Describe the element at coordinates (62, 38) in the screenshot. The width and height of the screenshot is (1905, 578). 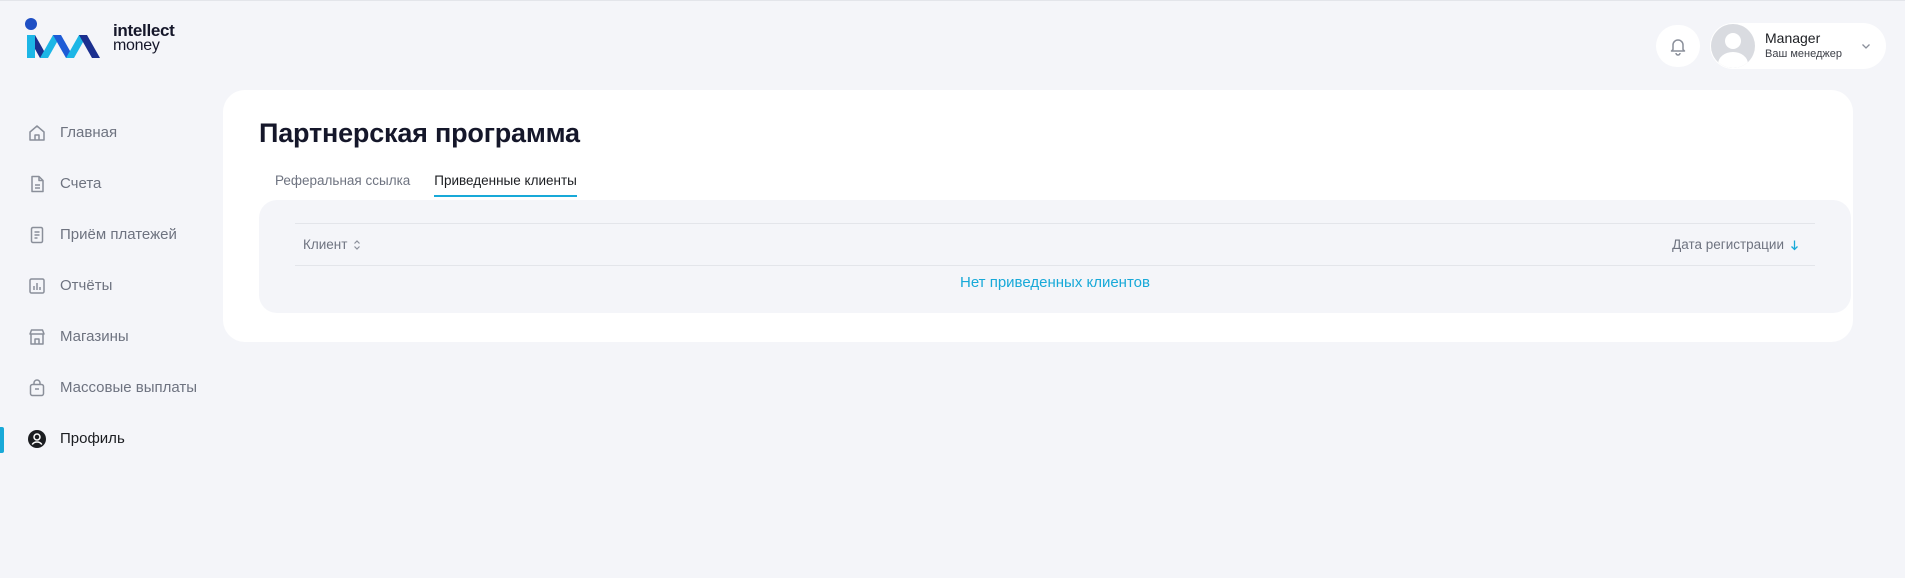
I see `intellect-money-logo-icon` at that location.